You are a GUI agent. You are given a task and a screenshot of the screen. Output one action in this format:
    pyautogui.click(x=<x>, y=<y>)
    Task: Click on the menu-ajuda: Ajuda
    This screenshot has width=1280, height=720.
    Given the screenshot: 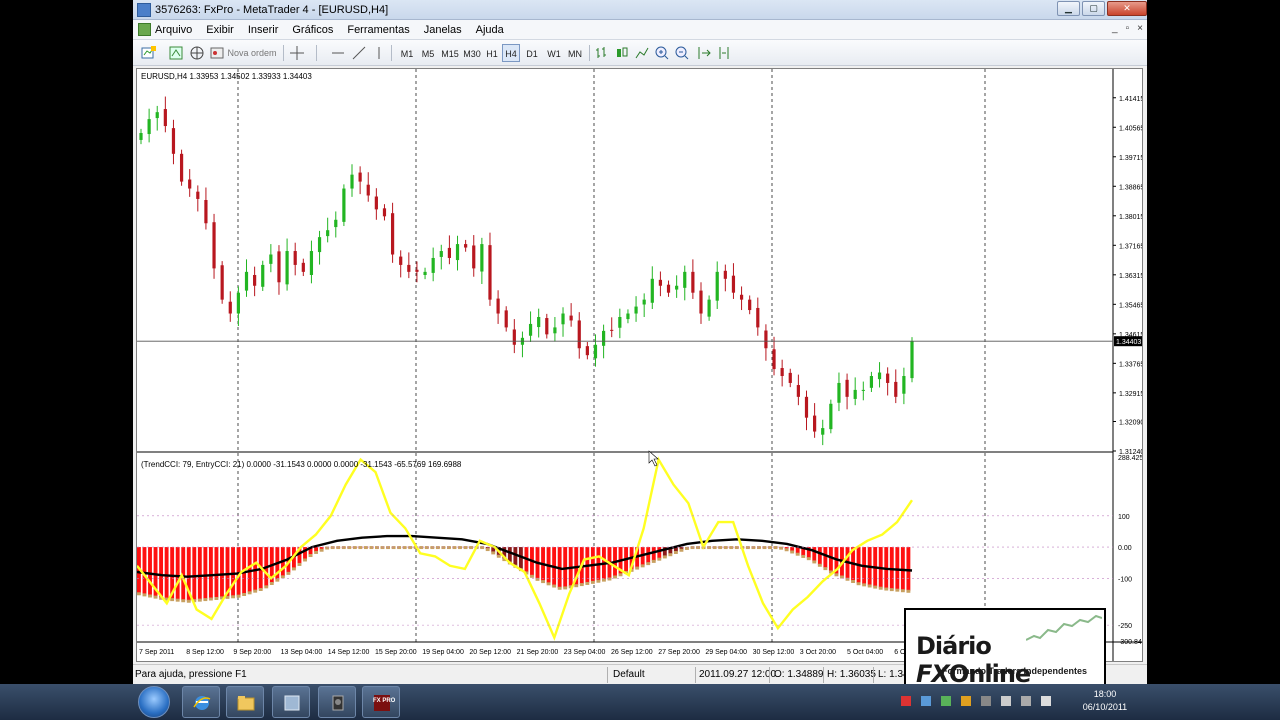 What is the action you would take?
    pyautogui.click(x=490, y=30)
    